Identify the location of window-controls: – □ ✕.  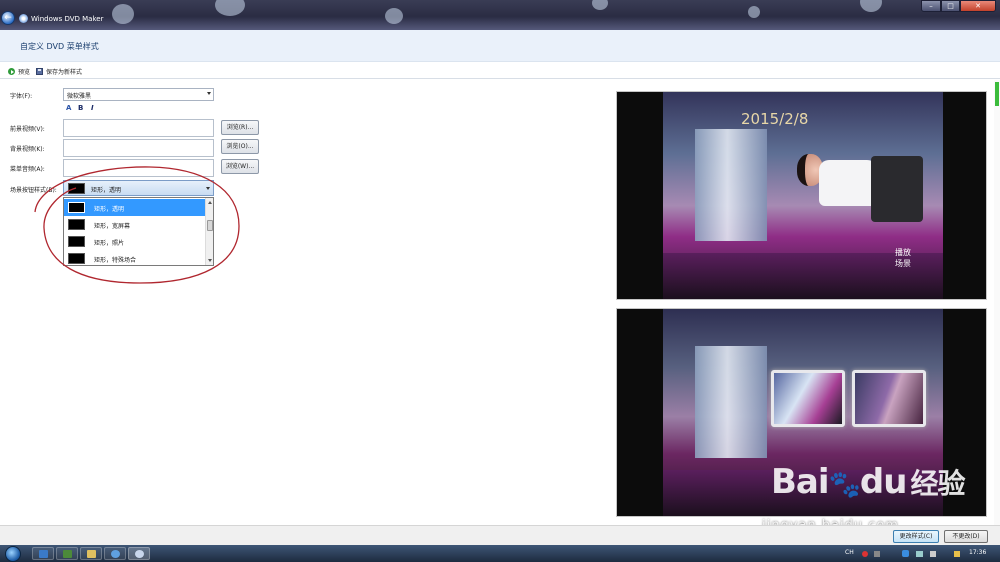
(958, 6).